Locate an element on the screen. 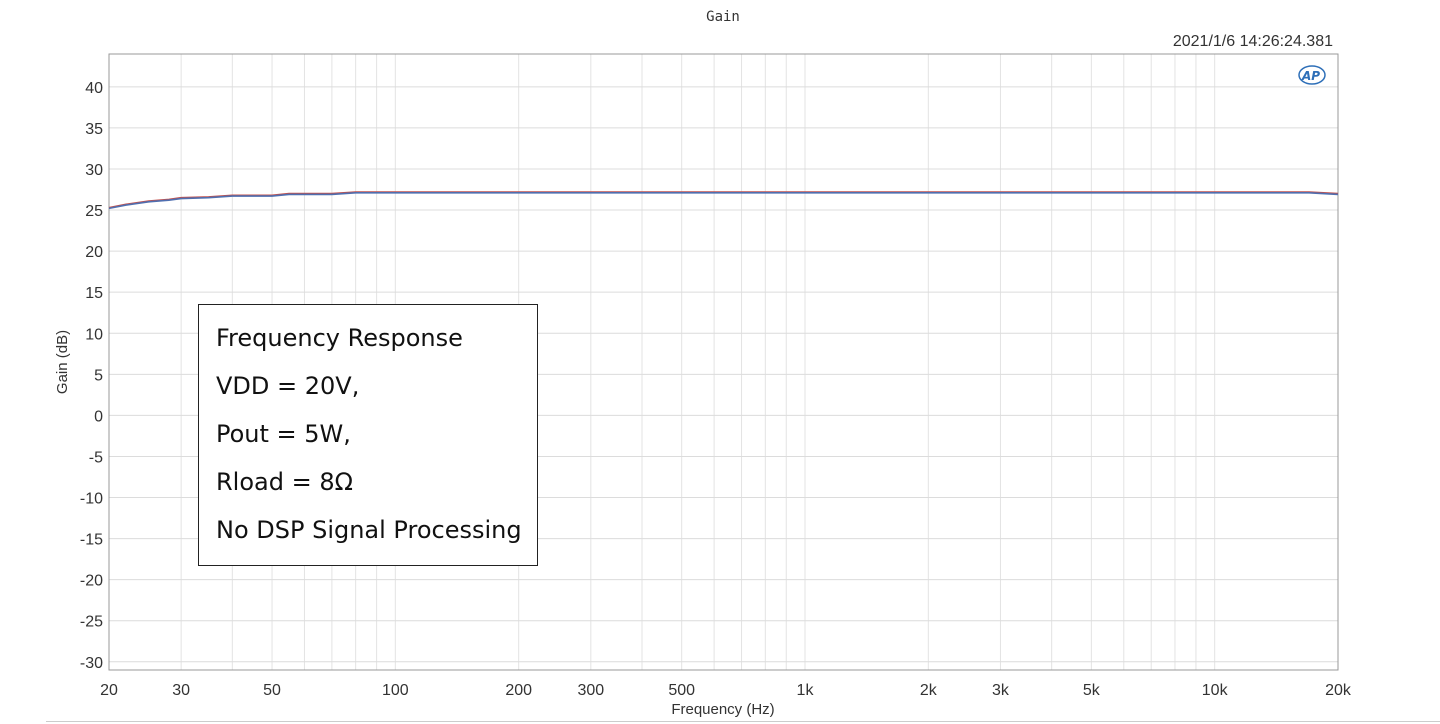  x-tick-label: 500 is located at coordinates (681, 690).